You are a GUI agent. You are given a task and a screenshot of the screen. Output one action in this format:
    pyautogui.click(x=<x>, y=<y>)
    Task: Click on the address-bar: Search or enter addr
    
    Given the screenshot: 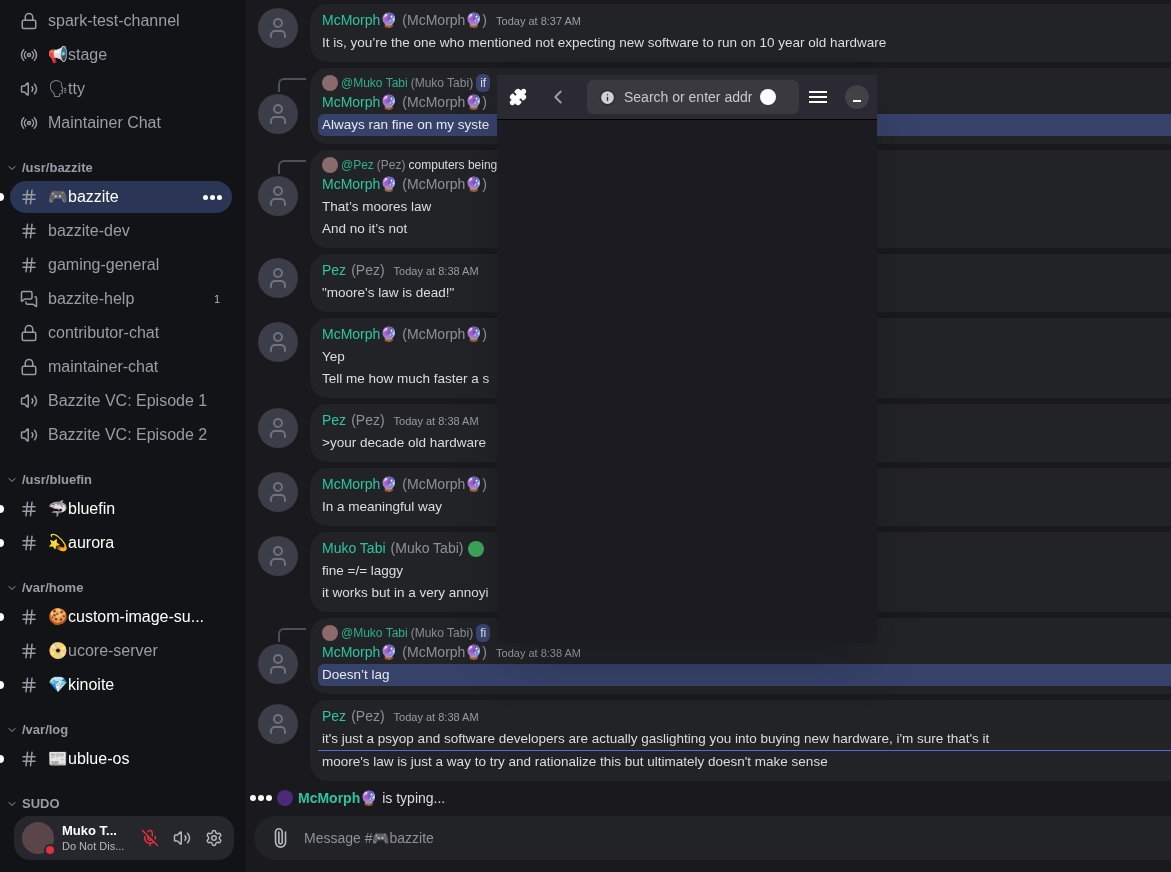 What is the action you would take?
    pyautogui.click(x=693, y=97)
    